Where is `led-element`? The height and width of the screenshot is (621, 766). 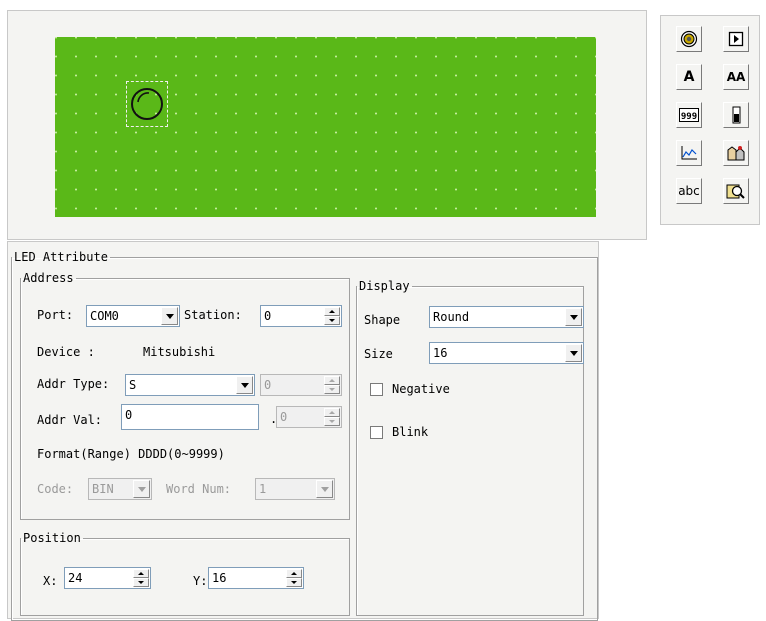
led-element is located at coordinates (147, 104).